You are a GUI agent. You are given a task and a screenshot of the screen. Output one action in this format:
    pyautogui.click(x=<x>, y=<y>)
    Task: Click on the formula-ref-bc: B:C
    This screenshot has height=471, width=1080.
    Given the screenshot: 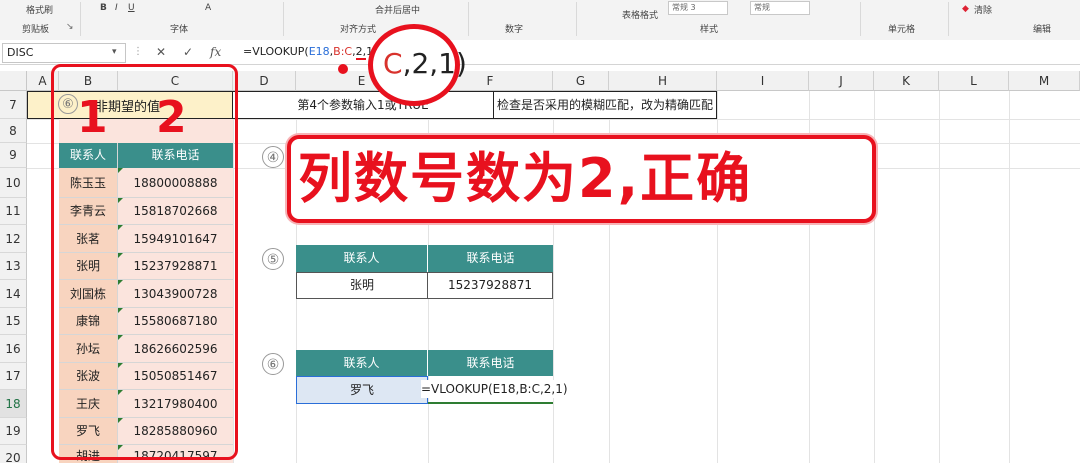 What is the action you would take?
    pyautogui.click(x=343, y=51)
    